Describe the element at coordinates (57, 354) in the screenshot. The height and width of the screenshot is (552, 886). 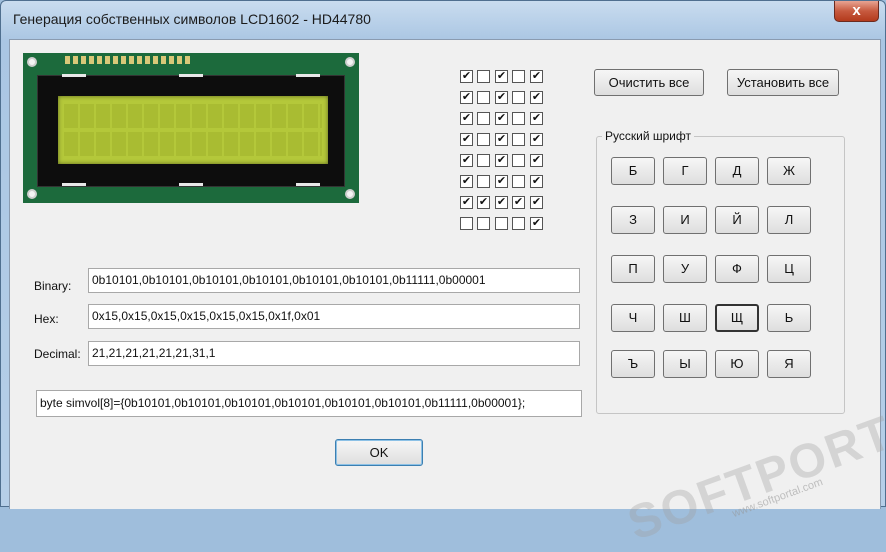
I see `decimal-label: Decimal:` at that location.